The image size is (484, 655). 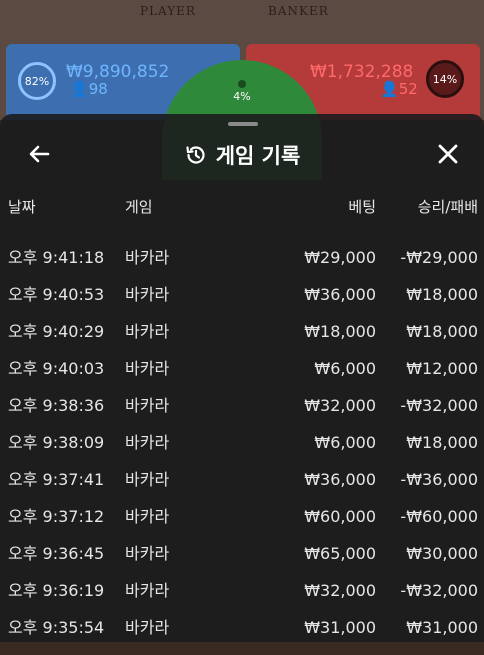 I want to click on row-result: ₩31,000, so click(x=442, y=627).